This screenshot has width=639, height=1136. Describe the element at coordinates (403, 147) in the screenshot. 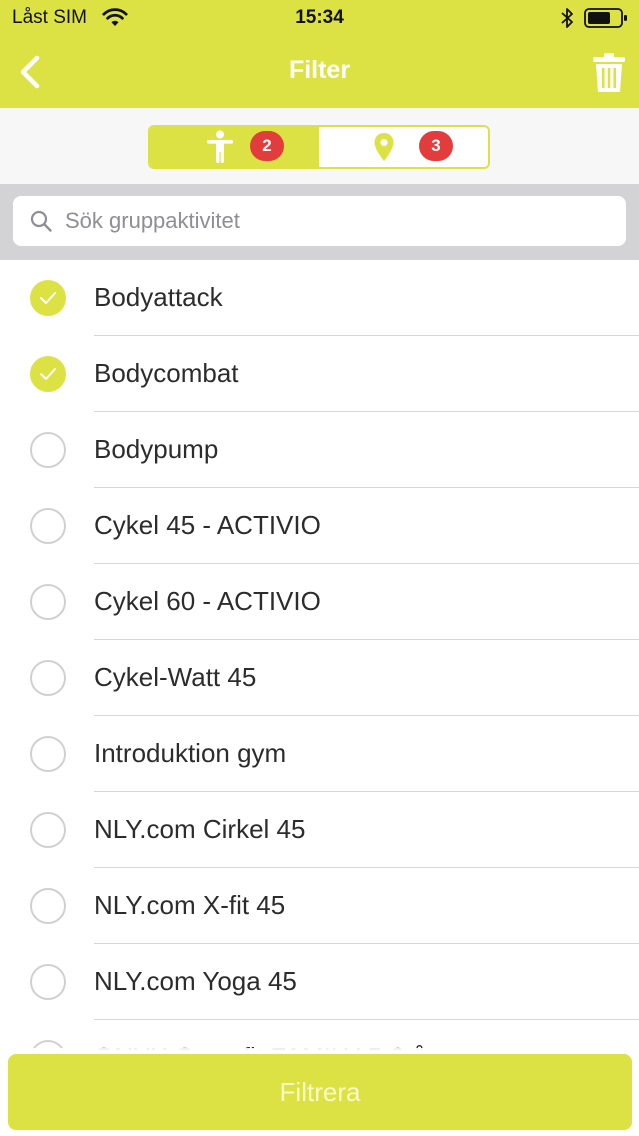

I see `segment-locations: 3` at that location.